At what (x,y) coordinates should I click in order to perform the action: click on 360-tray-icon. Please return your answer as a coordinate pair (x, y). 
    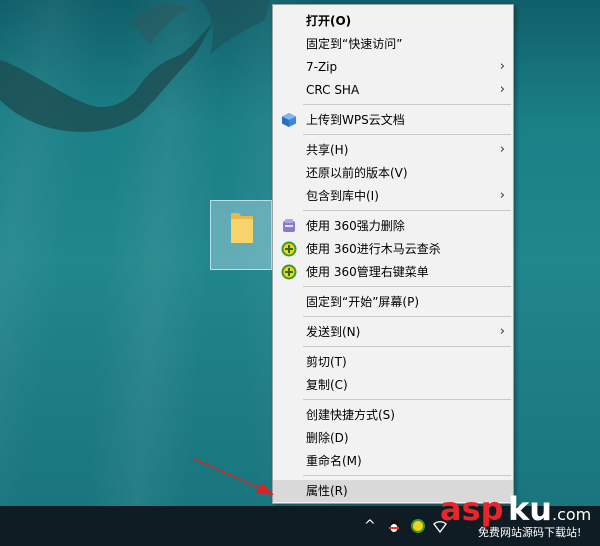
    Looking at the image, I should click on (418, 526).